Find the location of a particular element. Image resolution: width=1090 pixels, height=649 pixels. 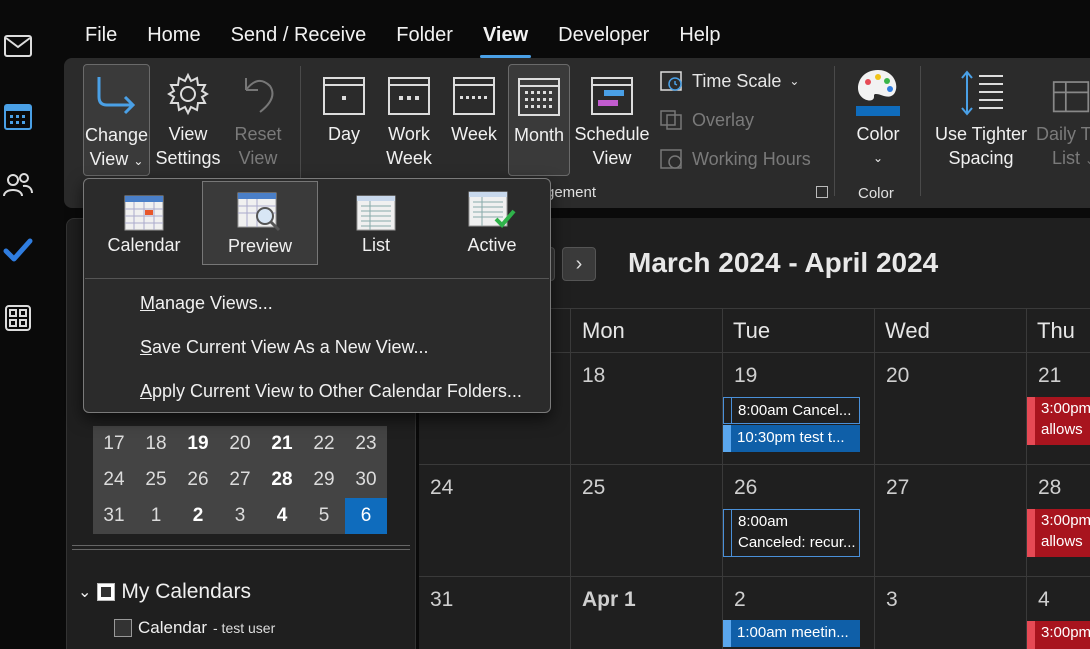

mini-calendar-day: 19 is located at coordinates (198, 444).